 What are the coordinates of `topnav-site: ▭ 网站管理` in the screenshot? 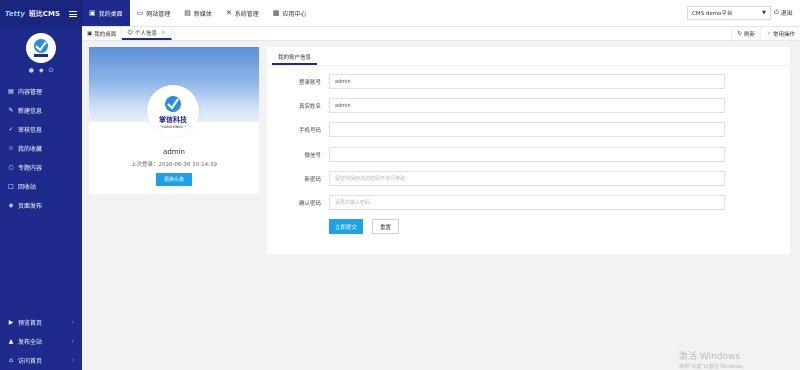 It's located at (154, 13).